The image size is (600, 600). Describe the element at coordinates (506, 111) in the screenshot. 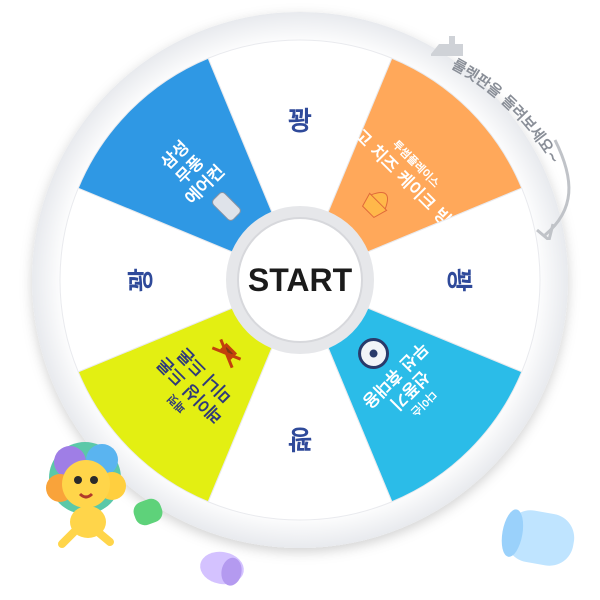

I see `spin-hint-text: 룰렛판을 돌려보세요~` at that location.